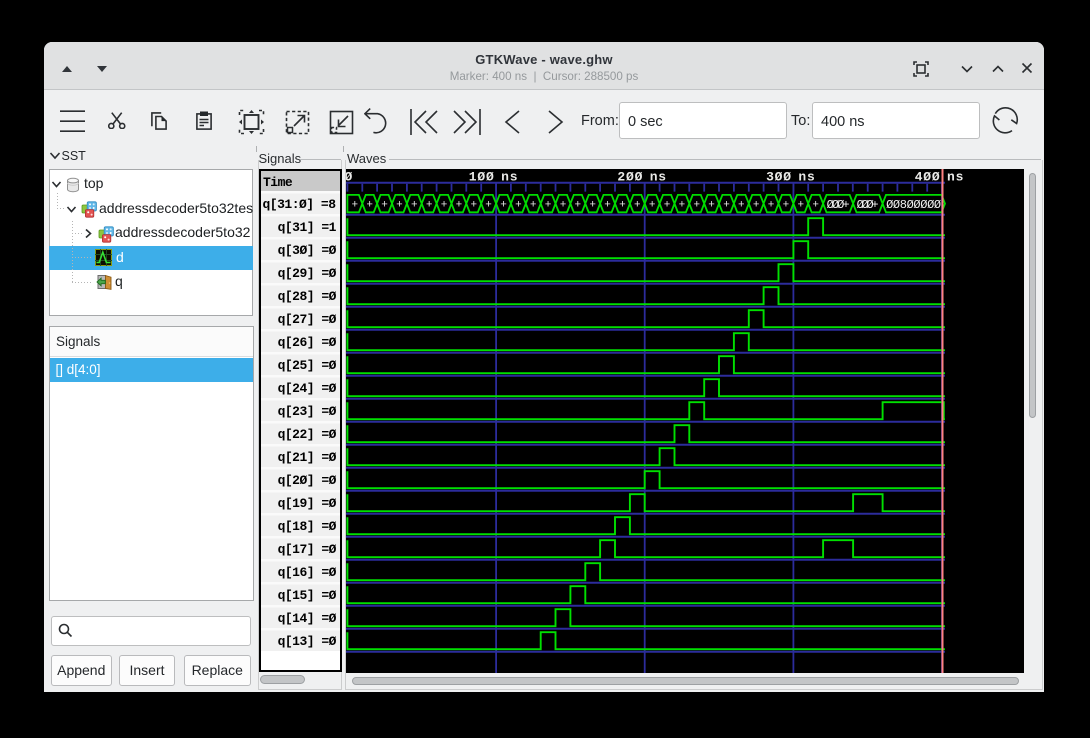 The image size is (1090, 738). Describe the element at coordinates (481, 176) in the screenshot. I see `svg-text: 1ØØ` at that location.